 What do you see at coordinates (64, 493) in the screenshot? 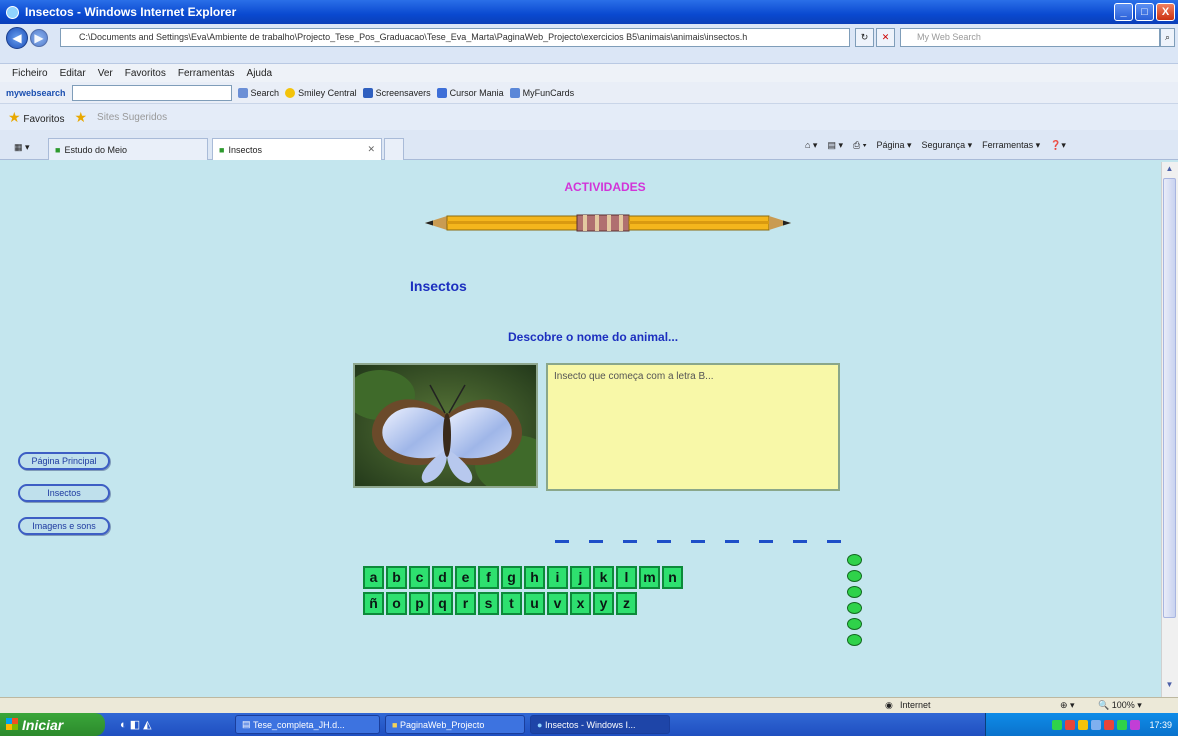
I see `insectos-button: Insectos` at bounding box center [64, 493].